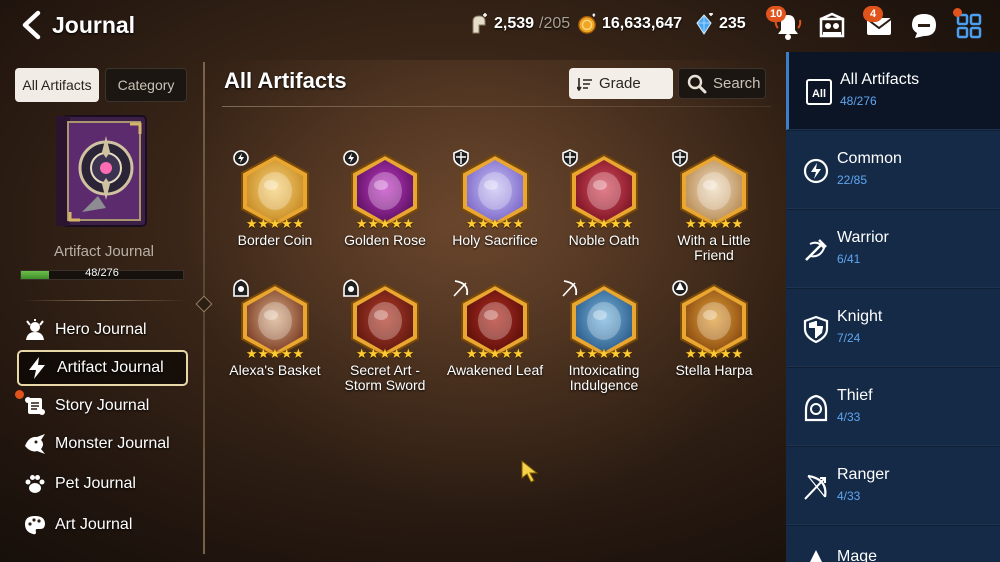  I want to click on nav-art-journal: Art Journal, so click(102, 525).